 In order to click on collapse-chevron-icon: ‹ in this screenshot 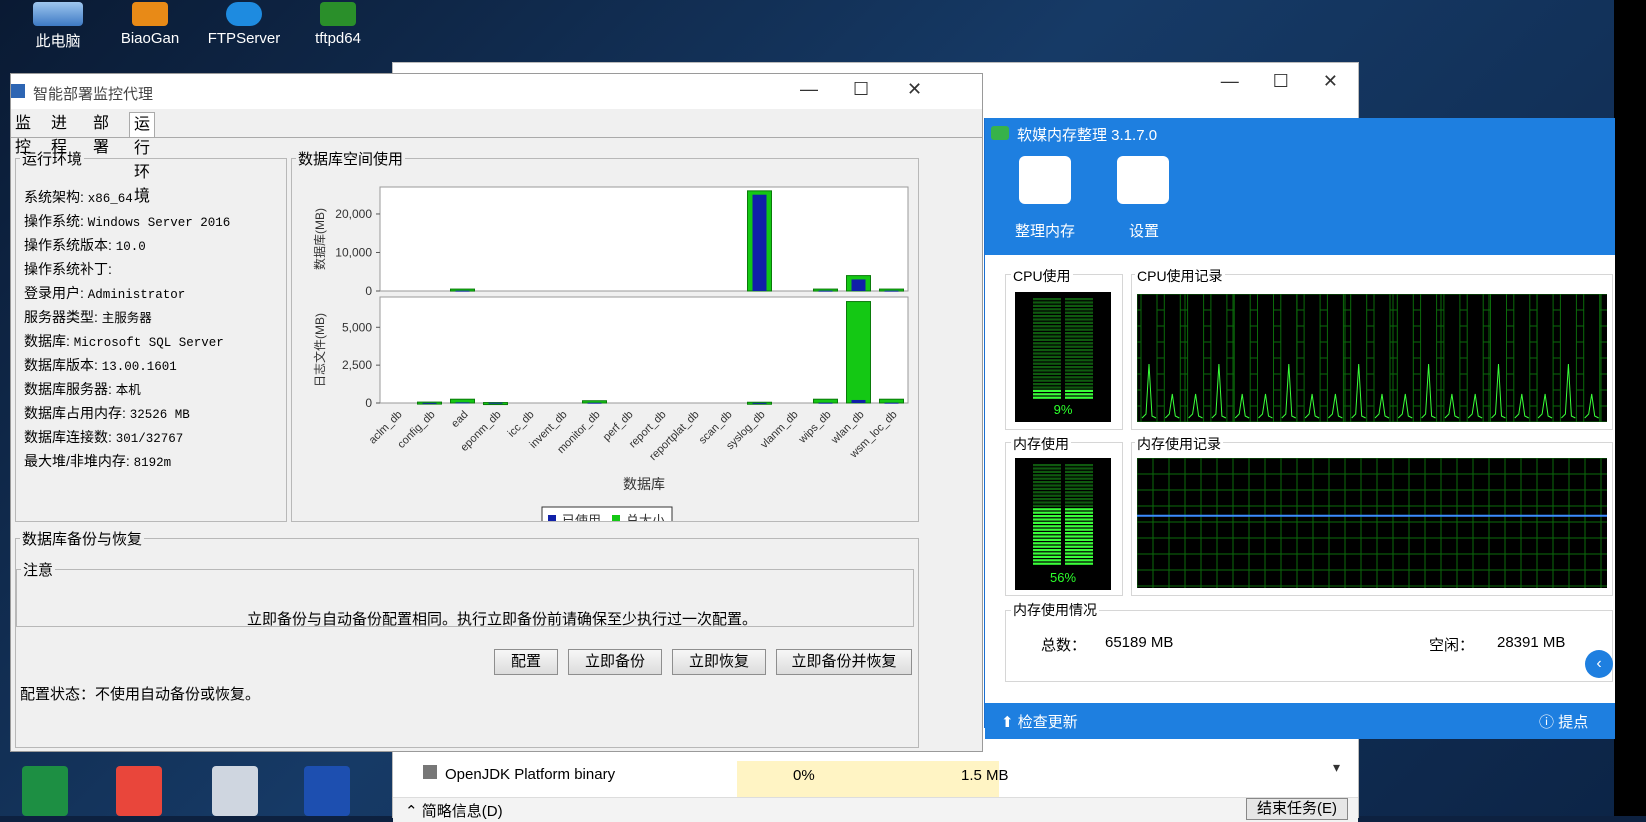, I will do `click(1599, 664)`.